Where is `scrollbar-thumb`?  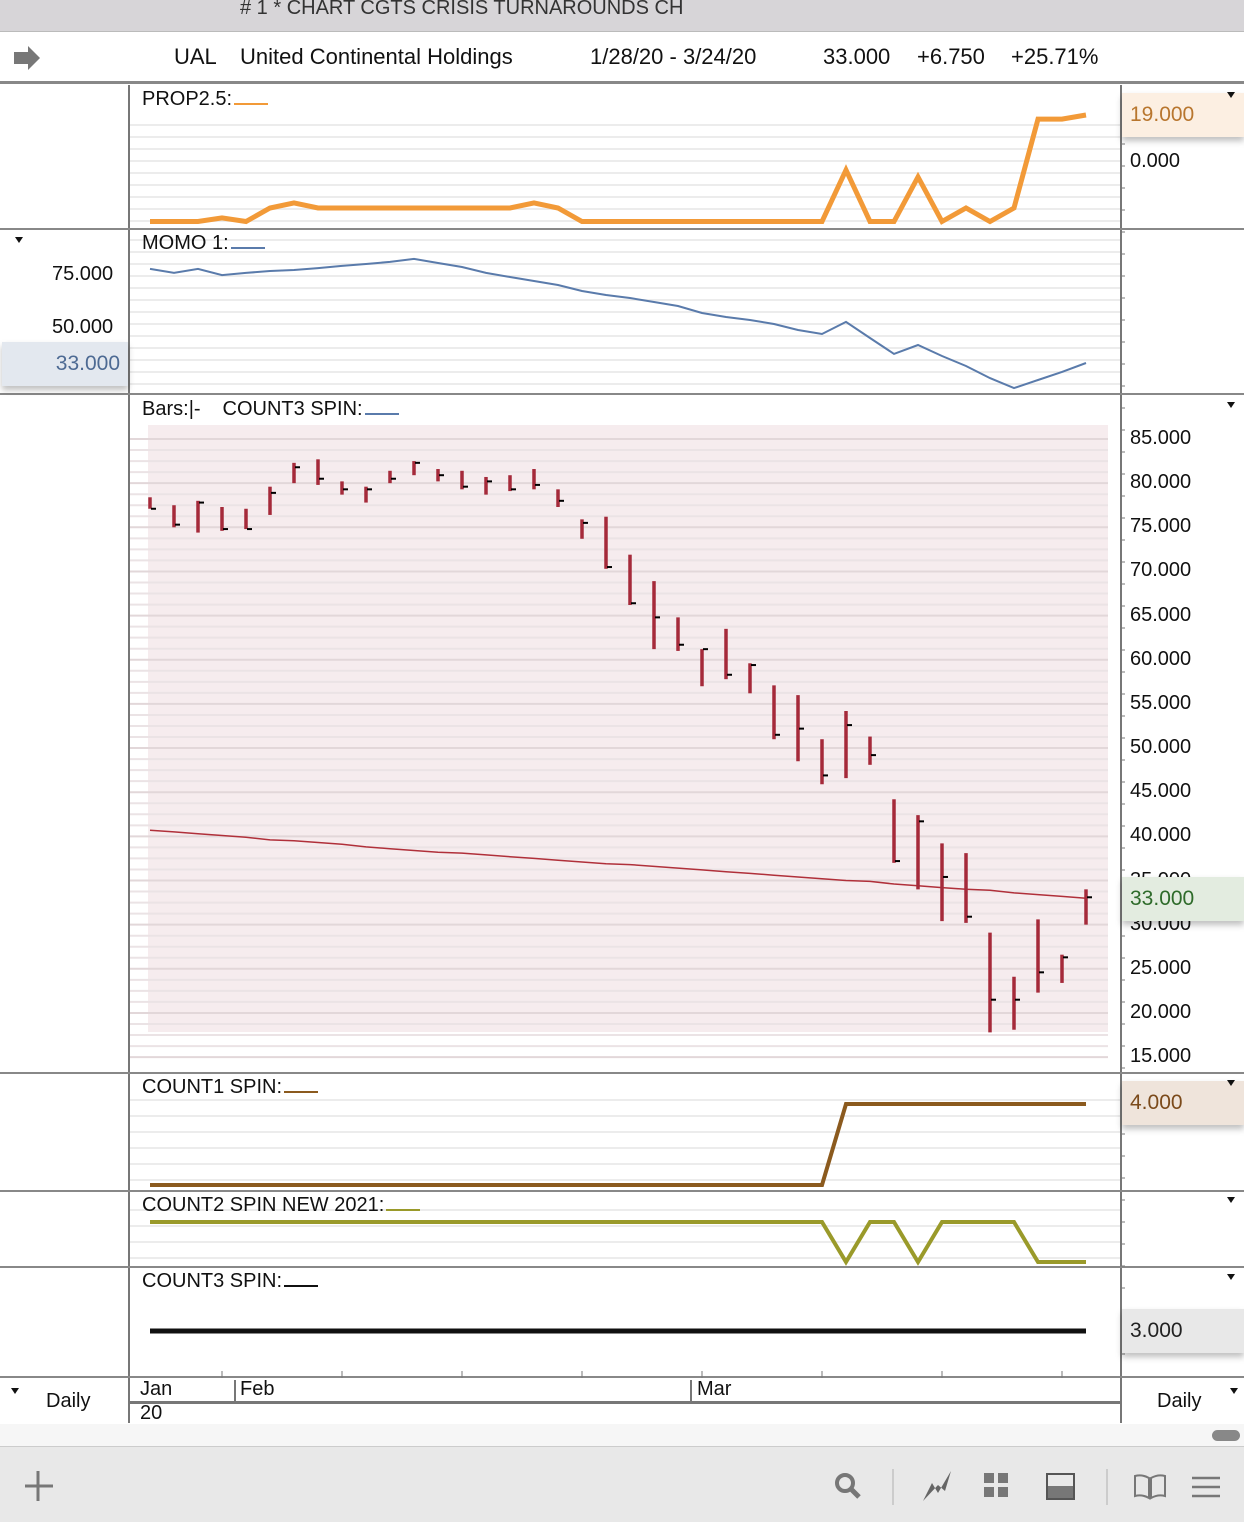 scrollbar-thumb is located at coordinates (1226, 1435).